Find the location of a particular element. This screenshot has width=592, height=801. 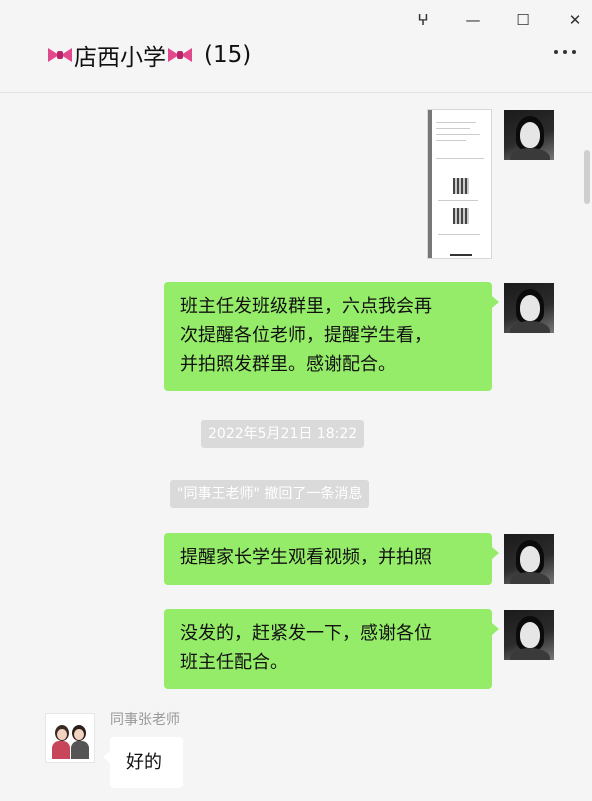

message-line: 没发的，赶紧发一下，感谢各位 is located at coordinates (306, 633).